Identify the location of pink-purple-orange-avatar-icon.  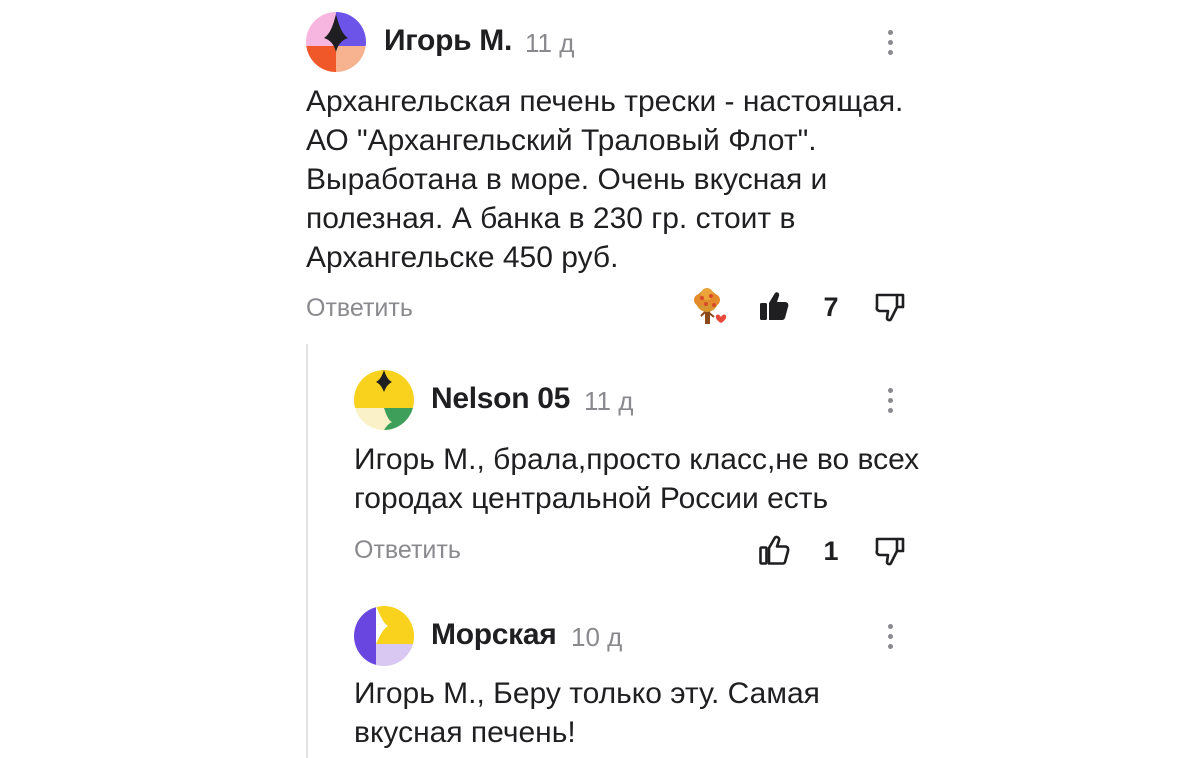
(336, 42).